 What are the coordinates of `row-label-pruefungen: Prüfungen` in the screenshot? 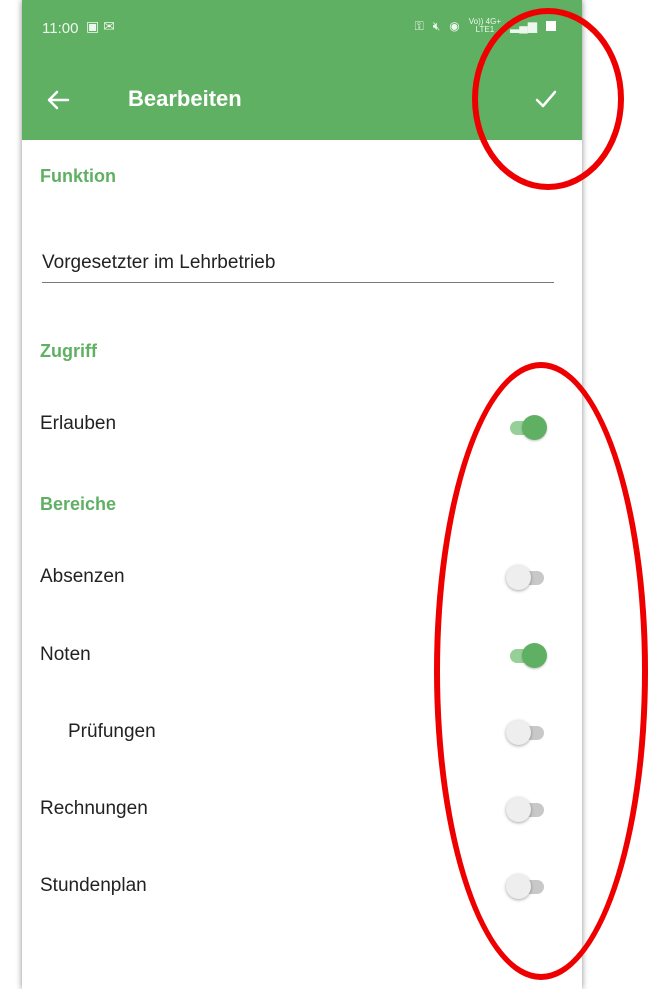 It's located at (112, 731).